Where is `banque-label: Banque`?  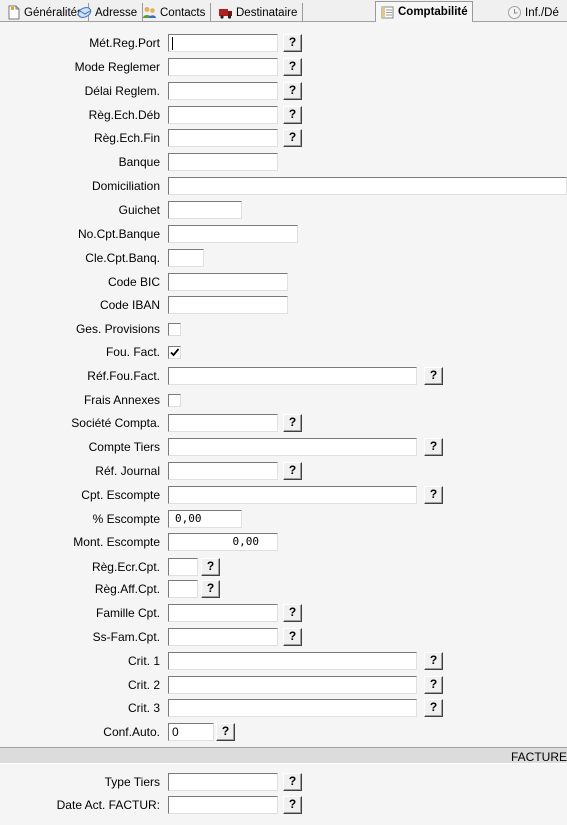
banque-label: Banque is located at coordinates (139, 162).